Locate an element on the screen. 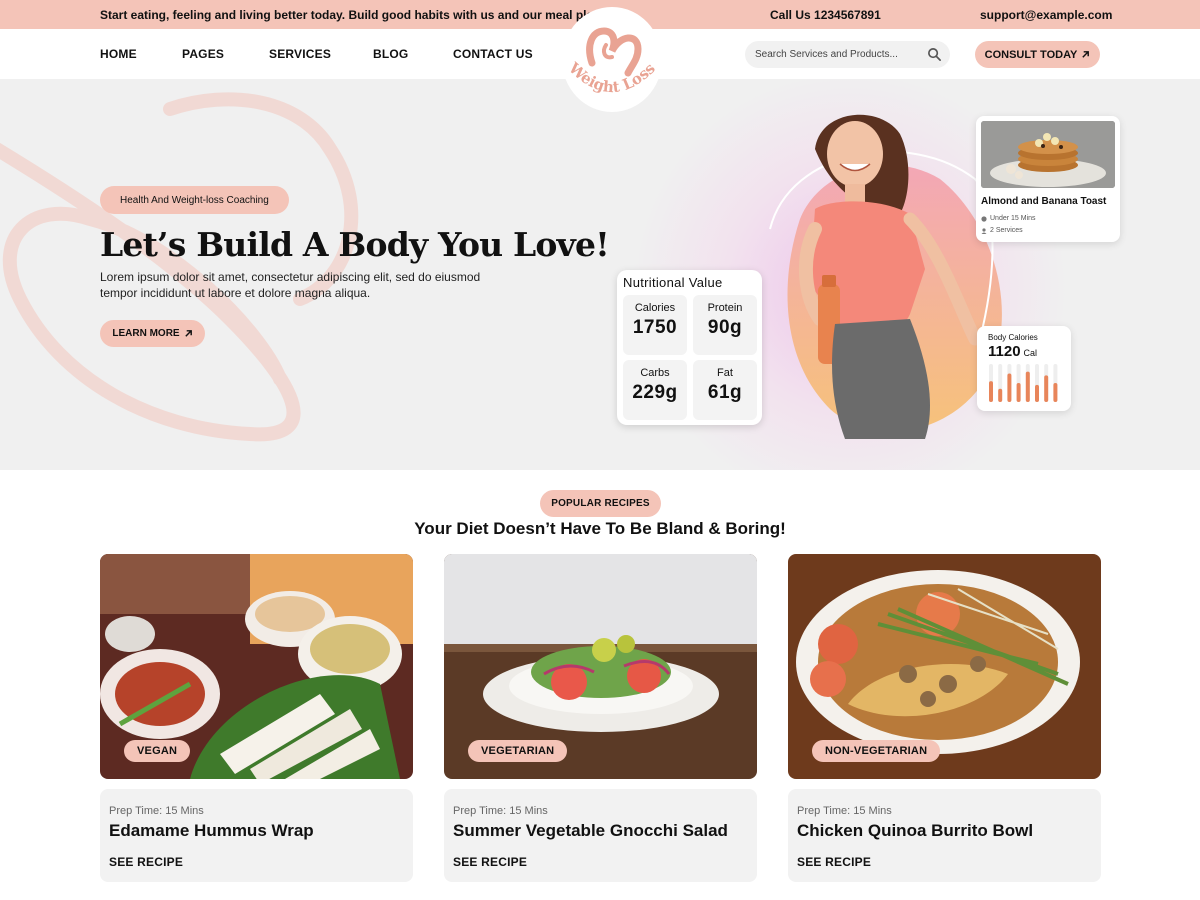  nav-blog: BLOG is located at coordinates (390, 54).